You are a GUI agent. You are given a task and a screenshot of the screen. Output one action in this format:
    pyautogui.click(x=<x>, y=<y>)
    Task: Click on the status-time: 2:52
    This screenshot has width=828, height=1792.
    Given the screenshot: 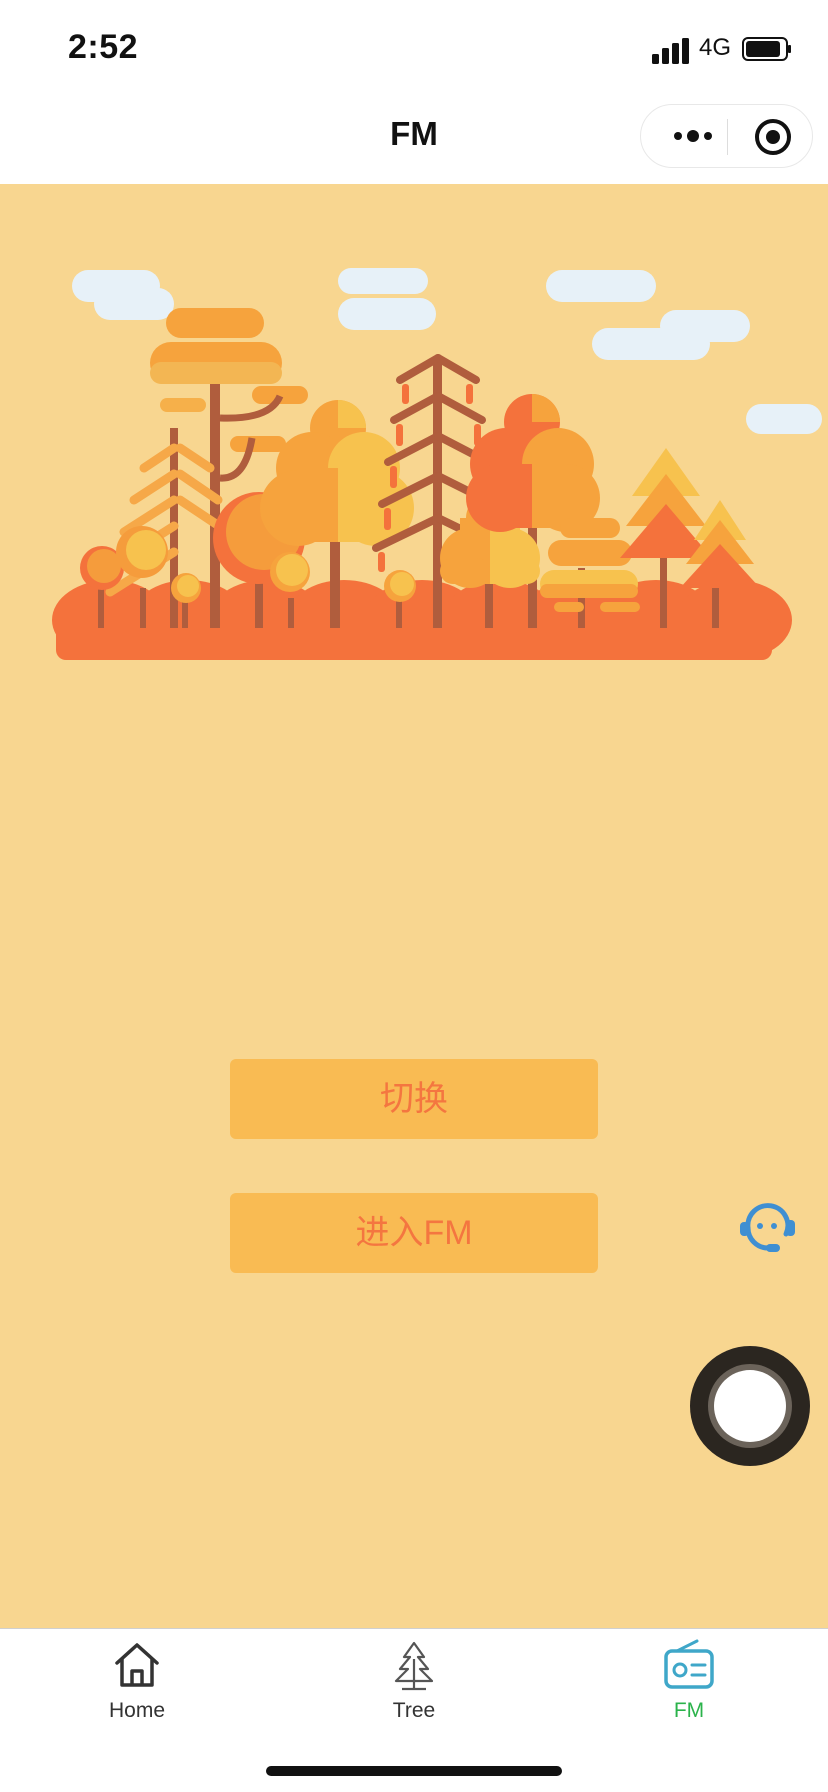 What is the action you would take?
    pyautogui.click(x=103, y=47)
    